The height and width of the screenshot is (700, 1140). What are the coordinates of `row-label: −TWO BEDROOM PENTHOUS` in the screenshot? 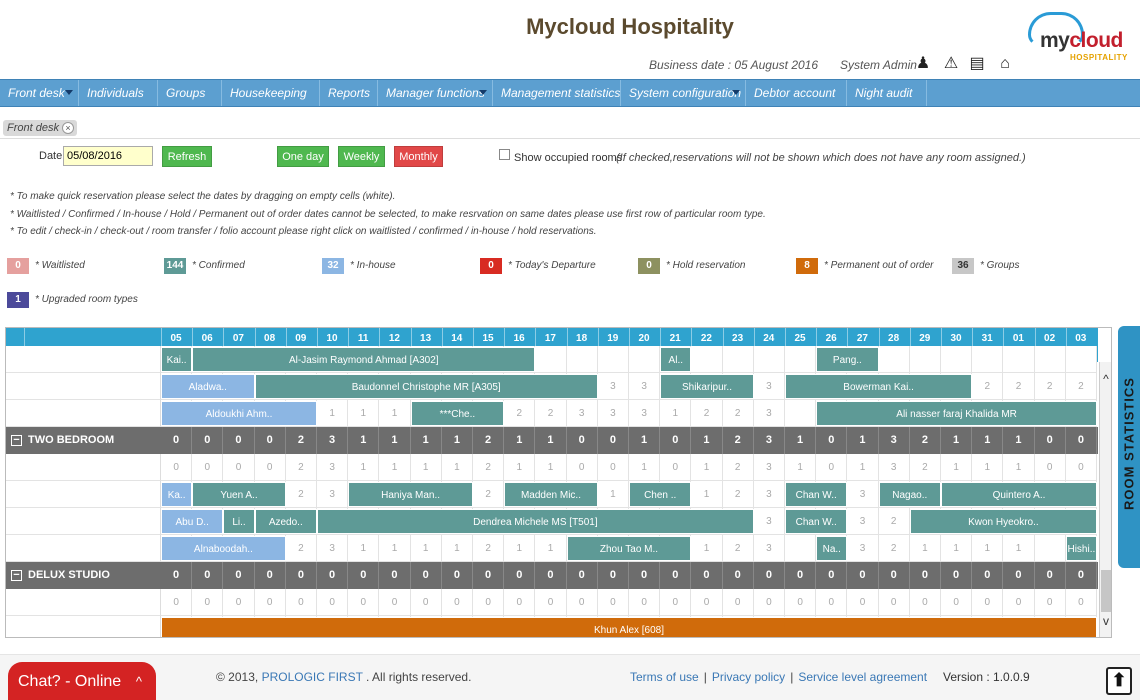 It's located at (83, 450).